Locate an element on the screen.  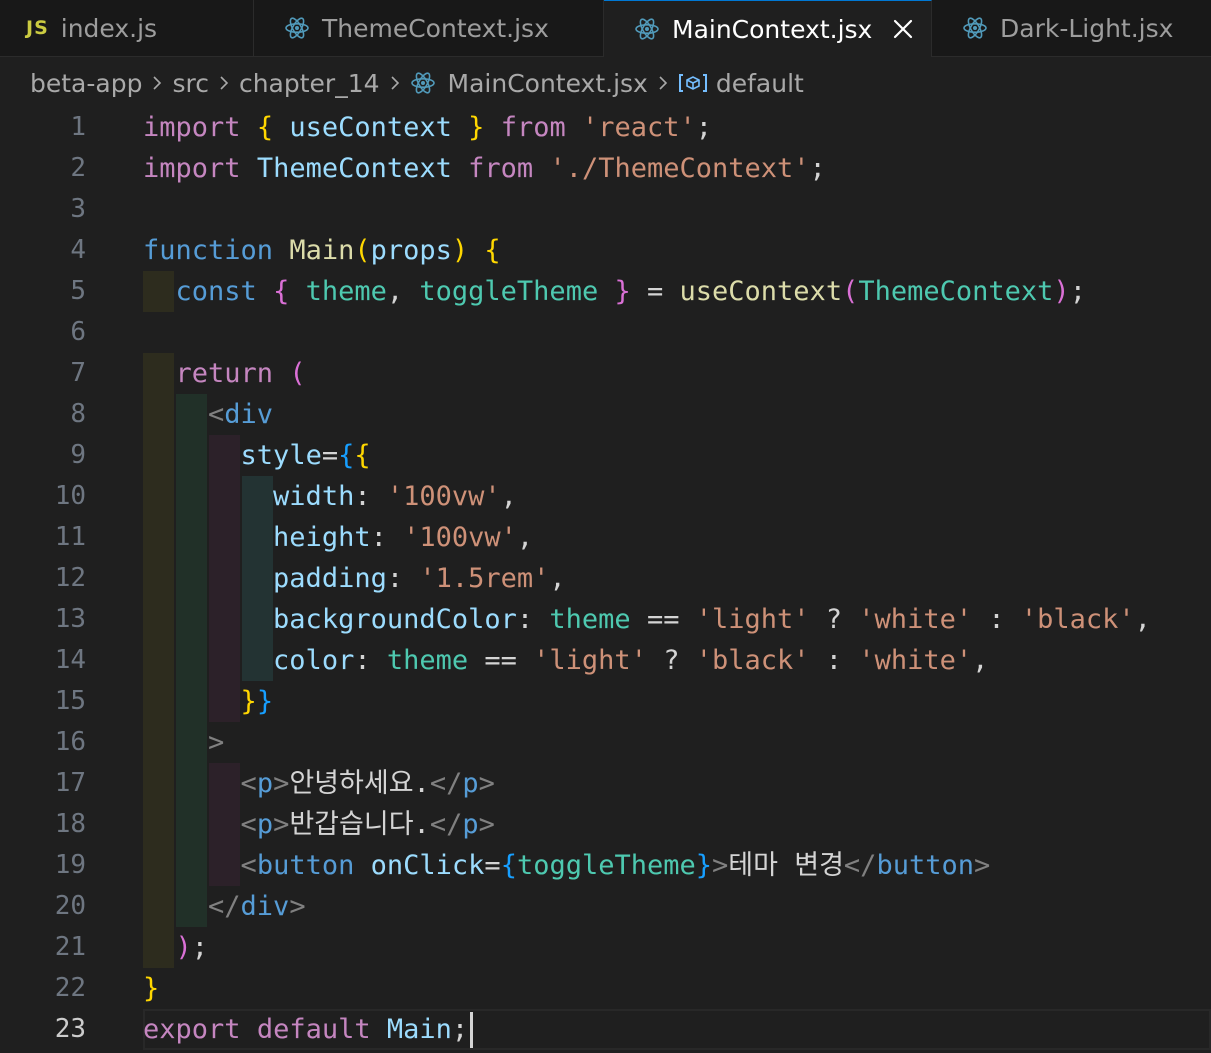
code-token: Main is located at coordinates (322, 250).